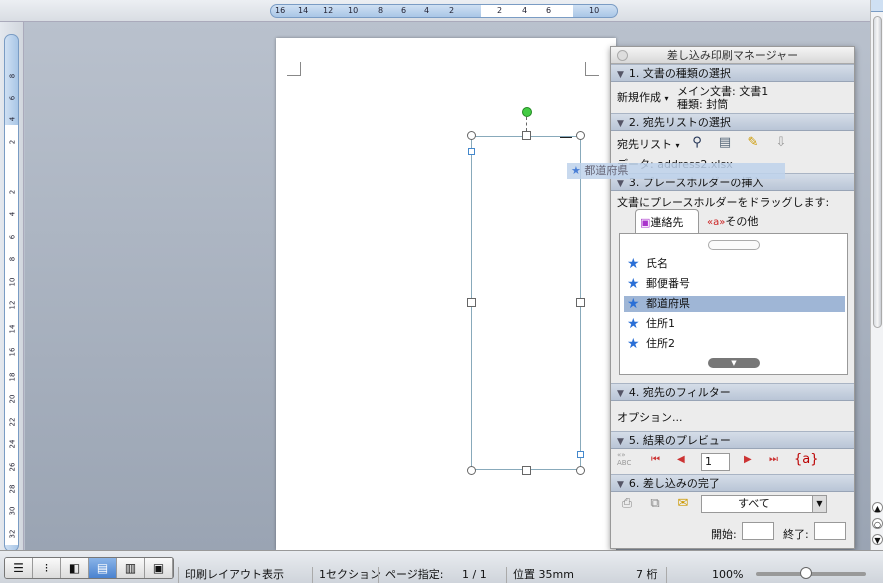  I want to click on remove-recipients-icon: ⇩, so click(781, 143).